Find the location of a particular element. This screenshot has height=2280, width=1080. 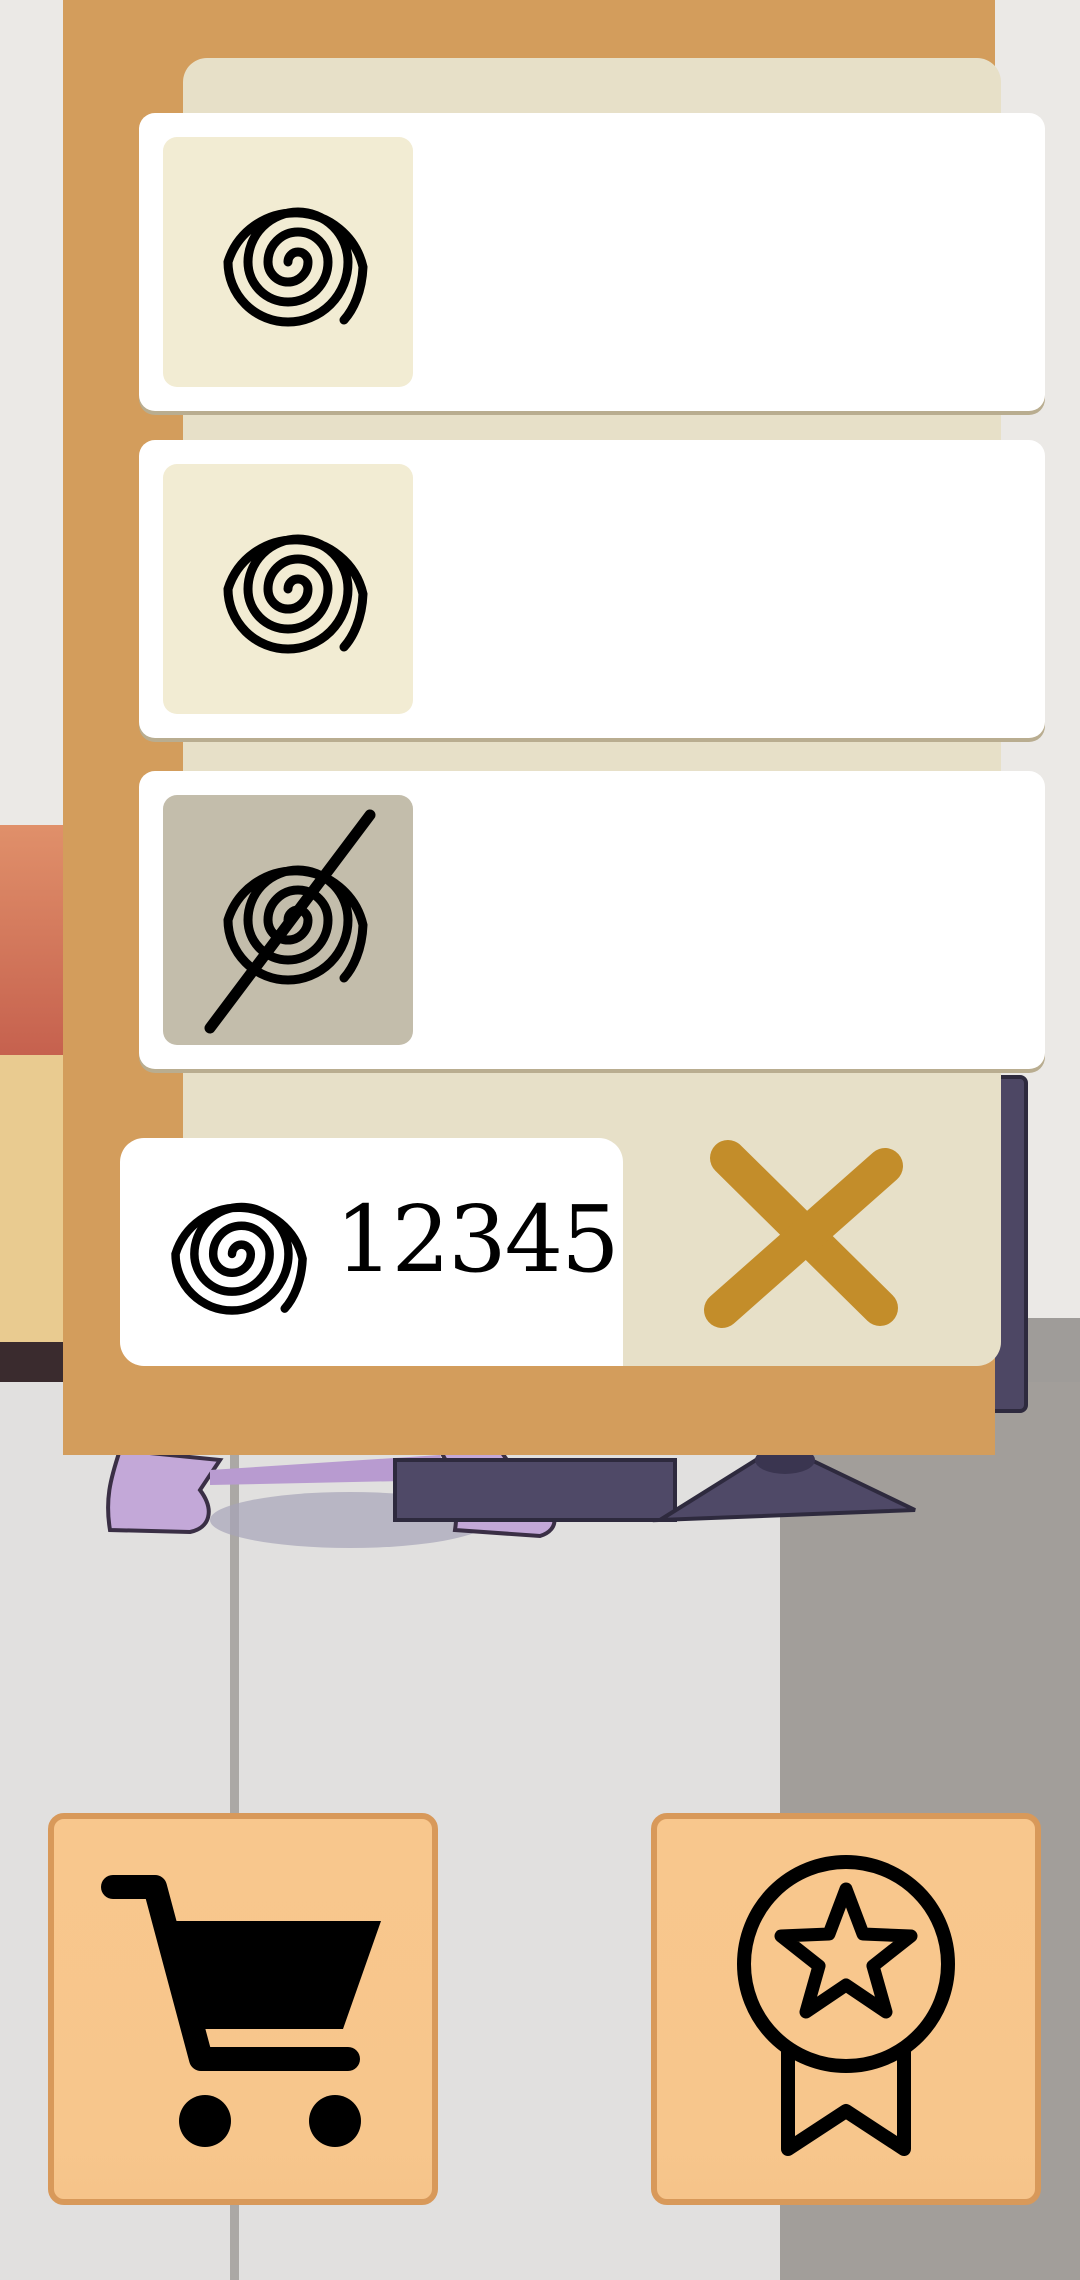

currency-value: 12345 is located at coordinates (477, 1239).